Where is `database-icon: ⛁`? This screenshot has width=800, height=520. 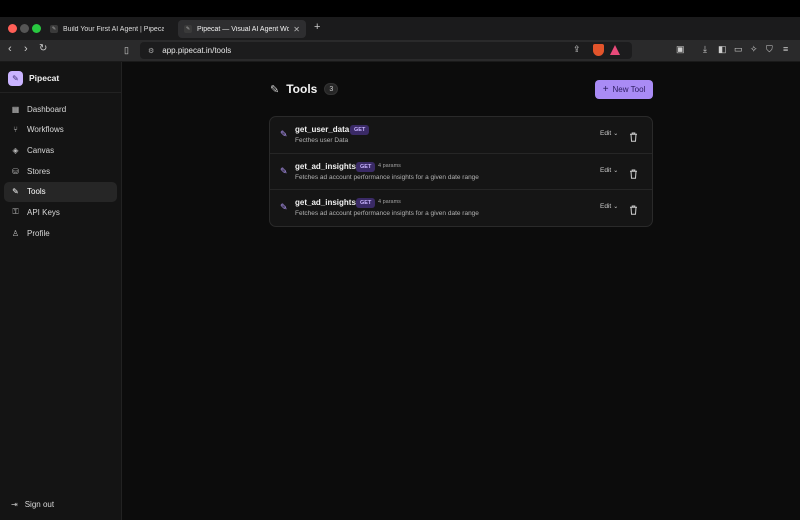
database-icon: ⛁ is located at coordinates (15, 171).